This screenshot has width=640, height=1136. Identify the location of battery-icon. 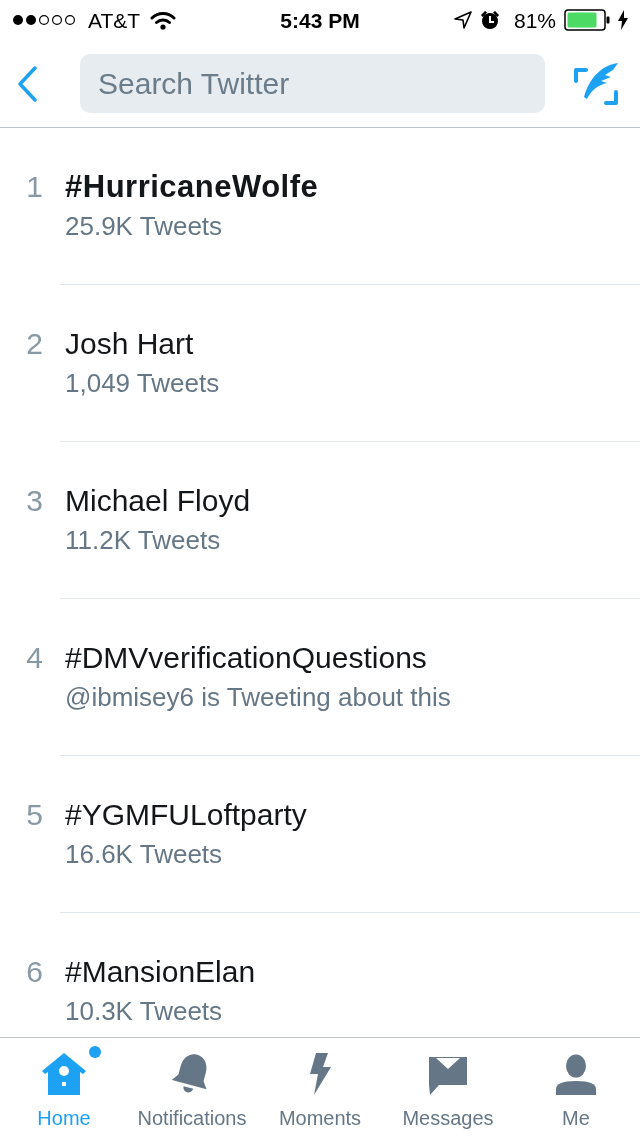
(587, 20).